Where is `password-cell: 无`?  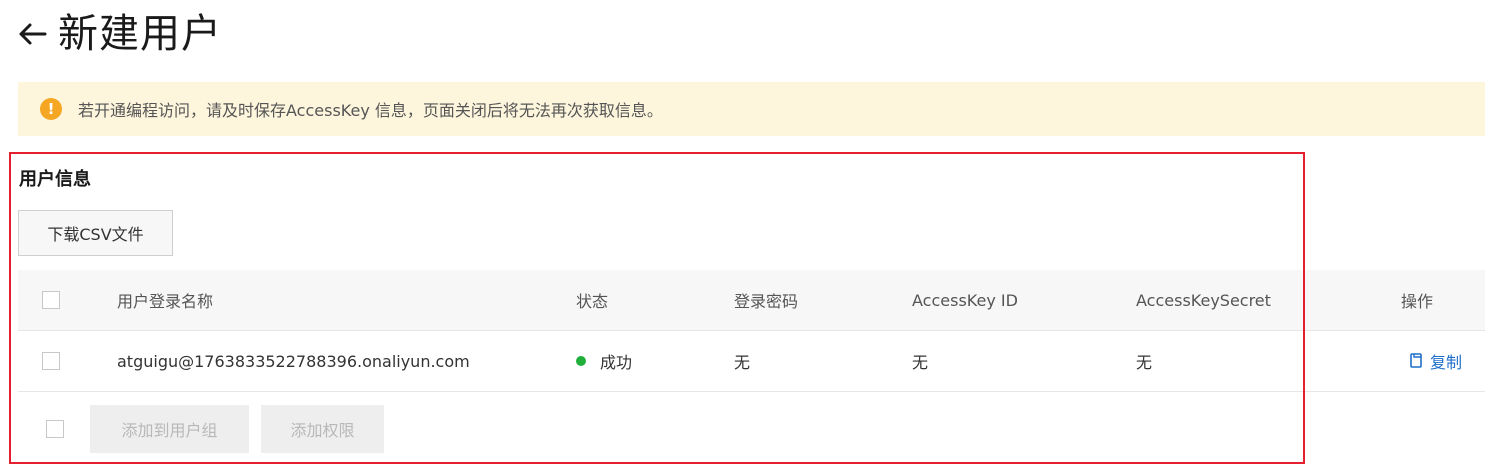 password-cell: 无 is located at coordinates (742, 362).